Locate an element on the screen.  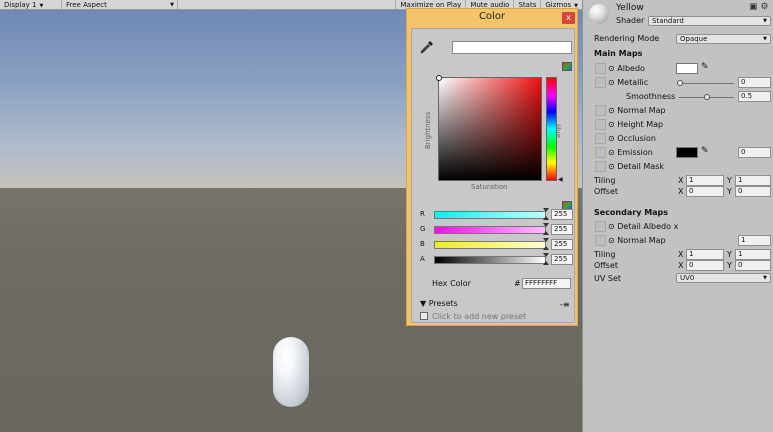
hue-label: Hue is located at coordinates (558, 131).